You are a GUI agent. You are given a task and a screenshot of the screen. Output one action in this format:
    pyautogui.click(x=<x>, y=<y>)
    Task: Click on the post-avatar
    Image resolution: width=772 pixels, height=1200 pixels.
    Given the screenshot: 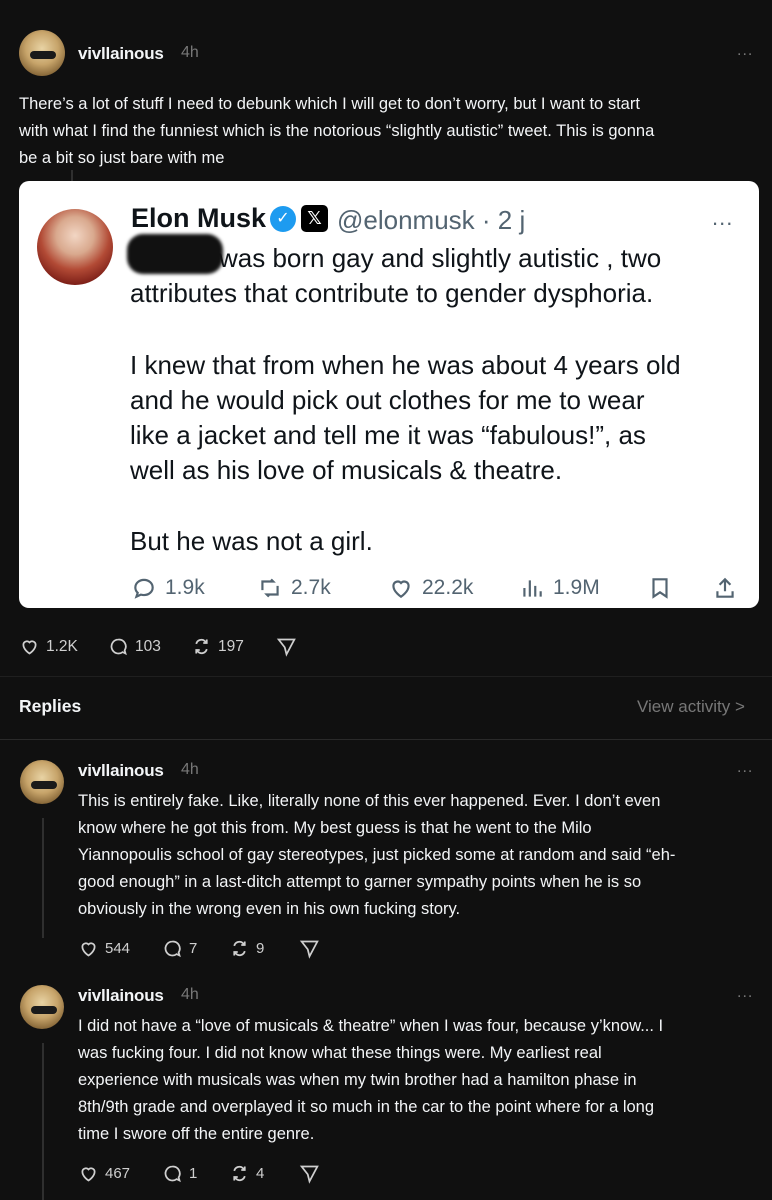 What is the action you would take?
    pyautogui.click(x=42, y=53)
    